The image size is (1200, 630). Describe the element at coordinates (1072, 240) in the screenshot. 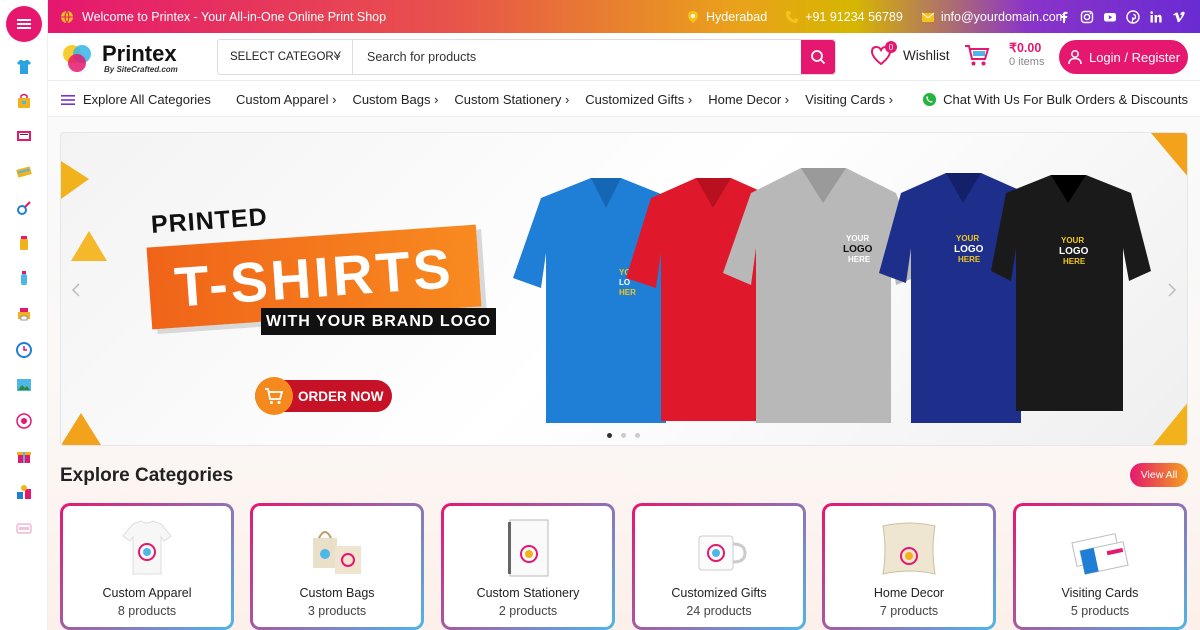

I see `svg-text: YOUR` at that location.